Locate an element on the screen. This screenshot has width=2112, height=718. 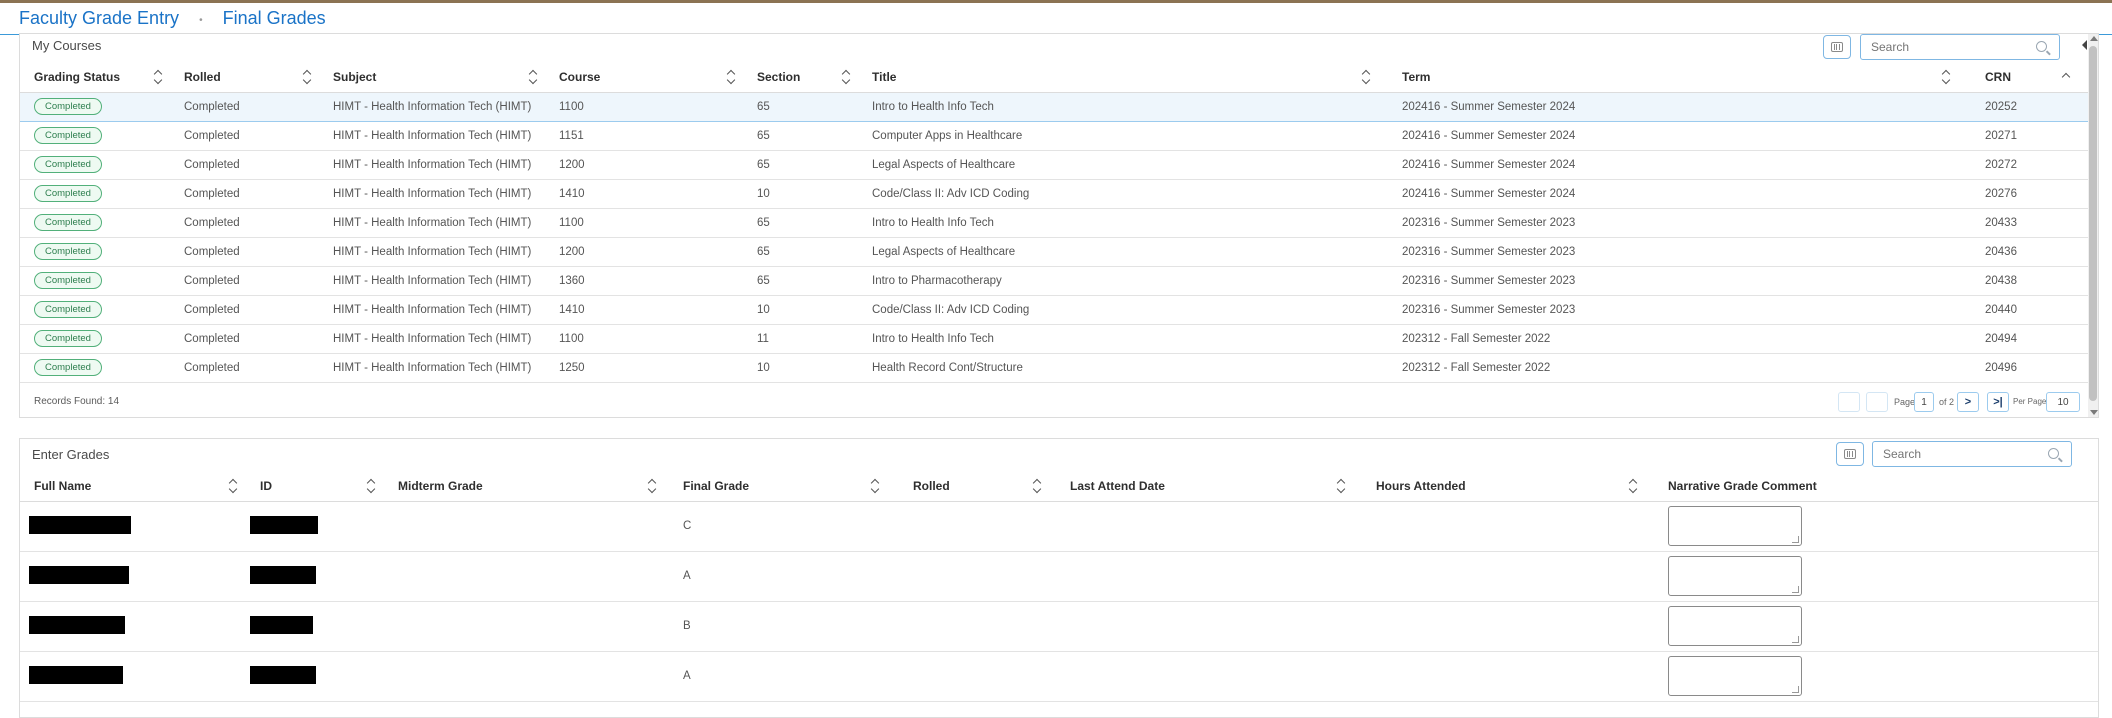
cell-section: 65 is located at coordinates (800, 136).